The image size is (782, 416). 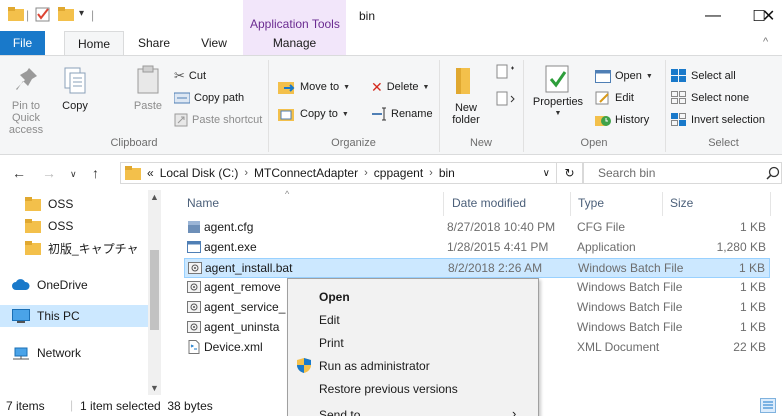 What do you see at coordinates (752, 287) in the screenshot?
I see `file-size: 1 KB` at bounding box center [752, 287].